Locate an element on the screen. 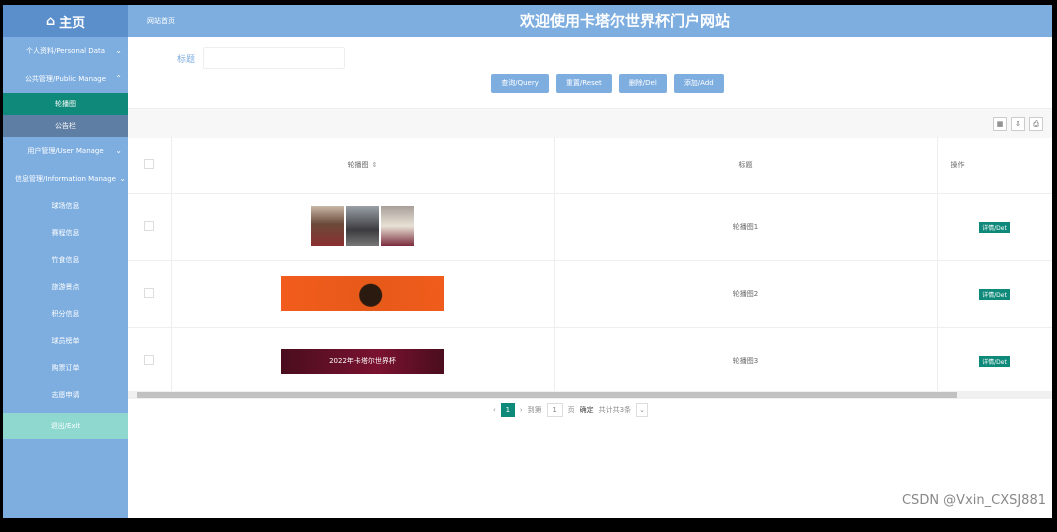  column-label: 操作 is located at coordinates (957, 165).